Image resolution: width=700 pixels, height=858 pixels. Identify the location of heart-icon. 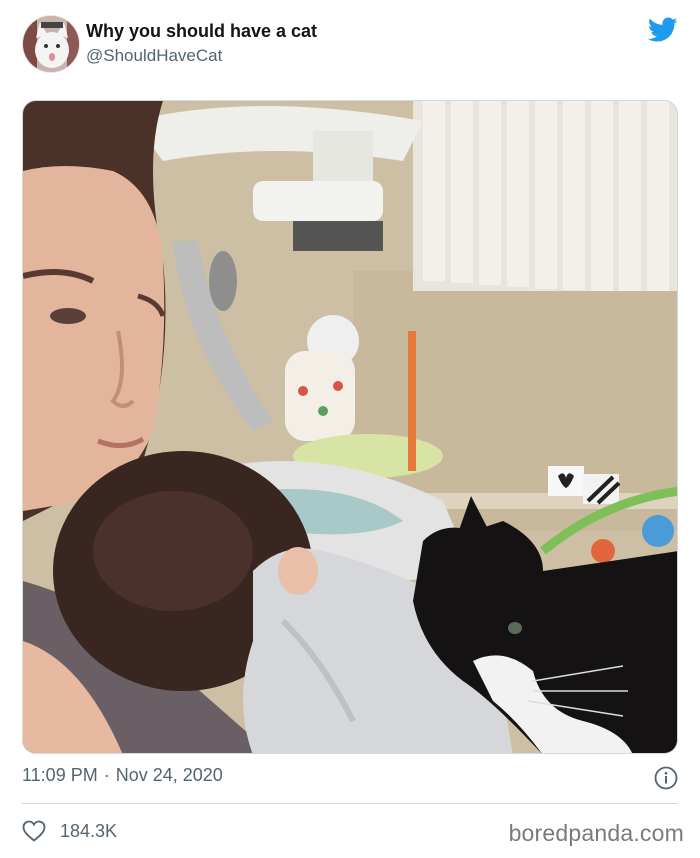
(34, 831).